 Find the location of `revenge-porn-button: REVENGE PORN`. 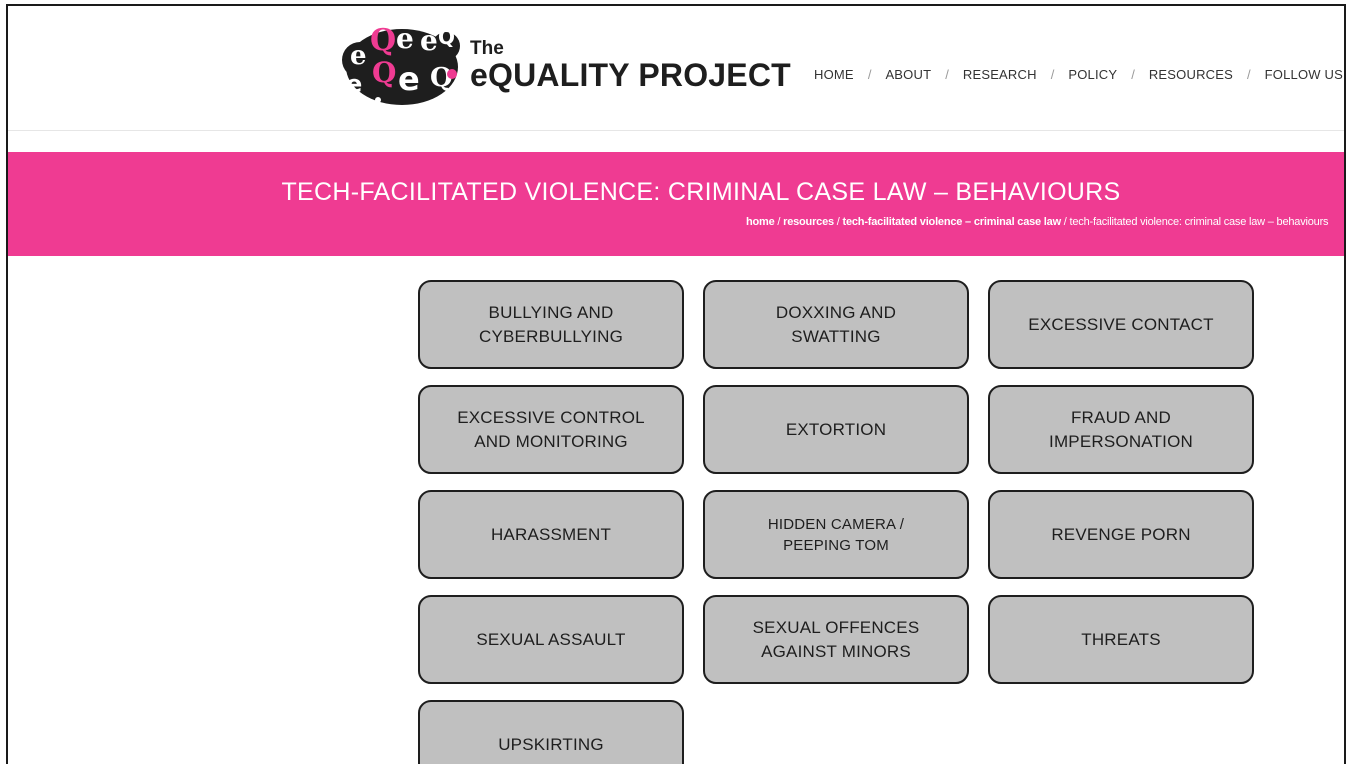

revenge-porn-button: REVENGE PORN is located at coordinates (1121, 534).